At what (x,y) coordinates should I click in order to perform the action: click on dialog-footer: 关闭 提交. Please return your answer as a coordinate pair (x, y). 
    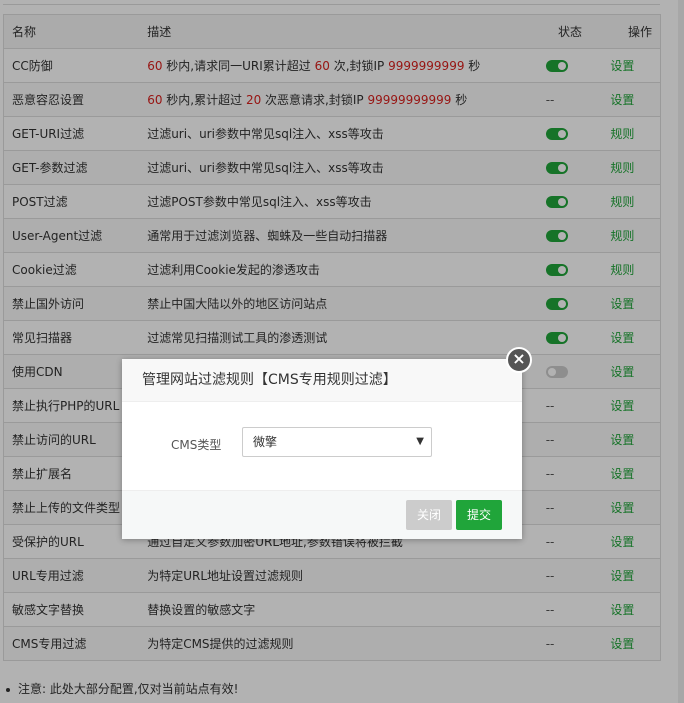
    Looking at the image, I should click on (322, 514).